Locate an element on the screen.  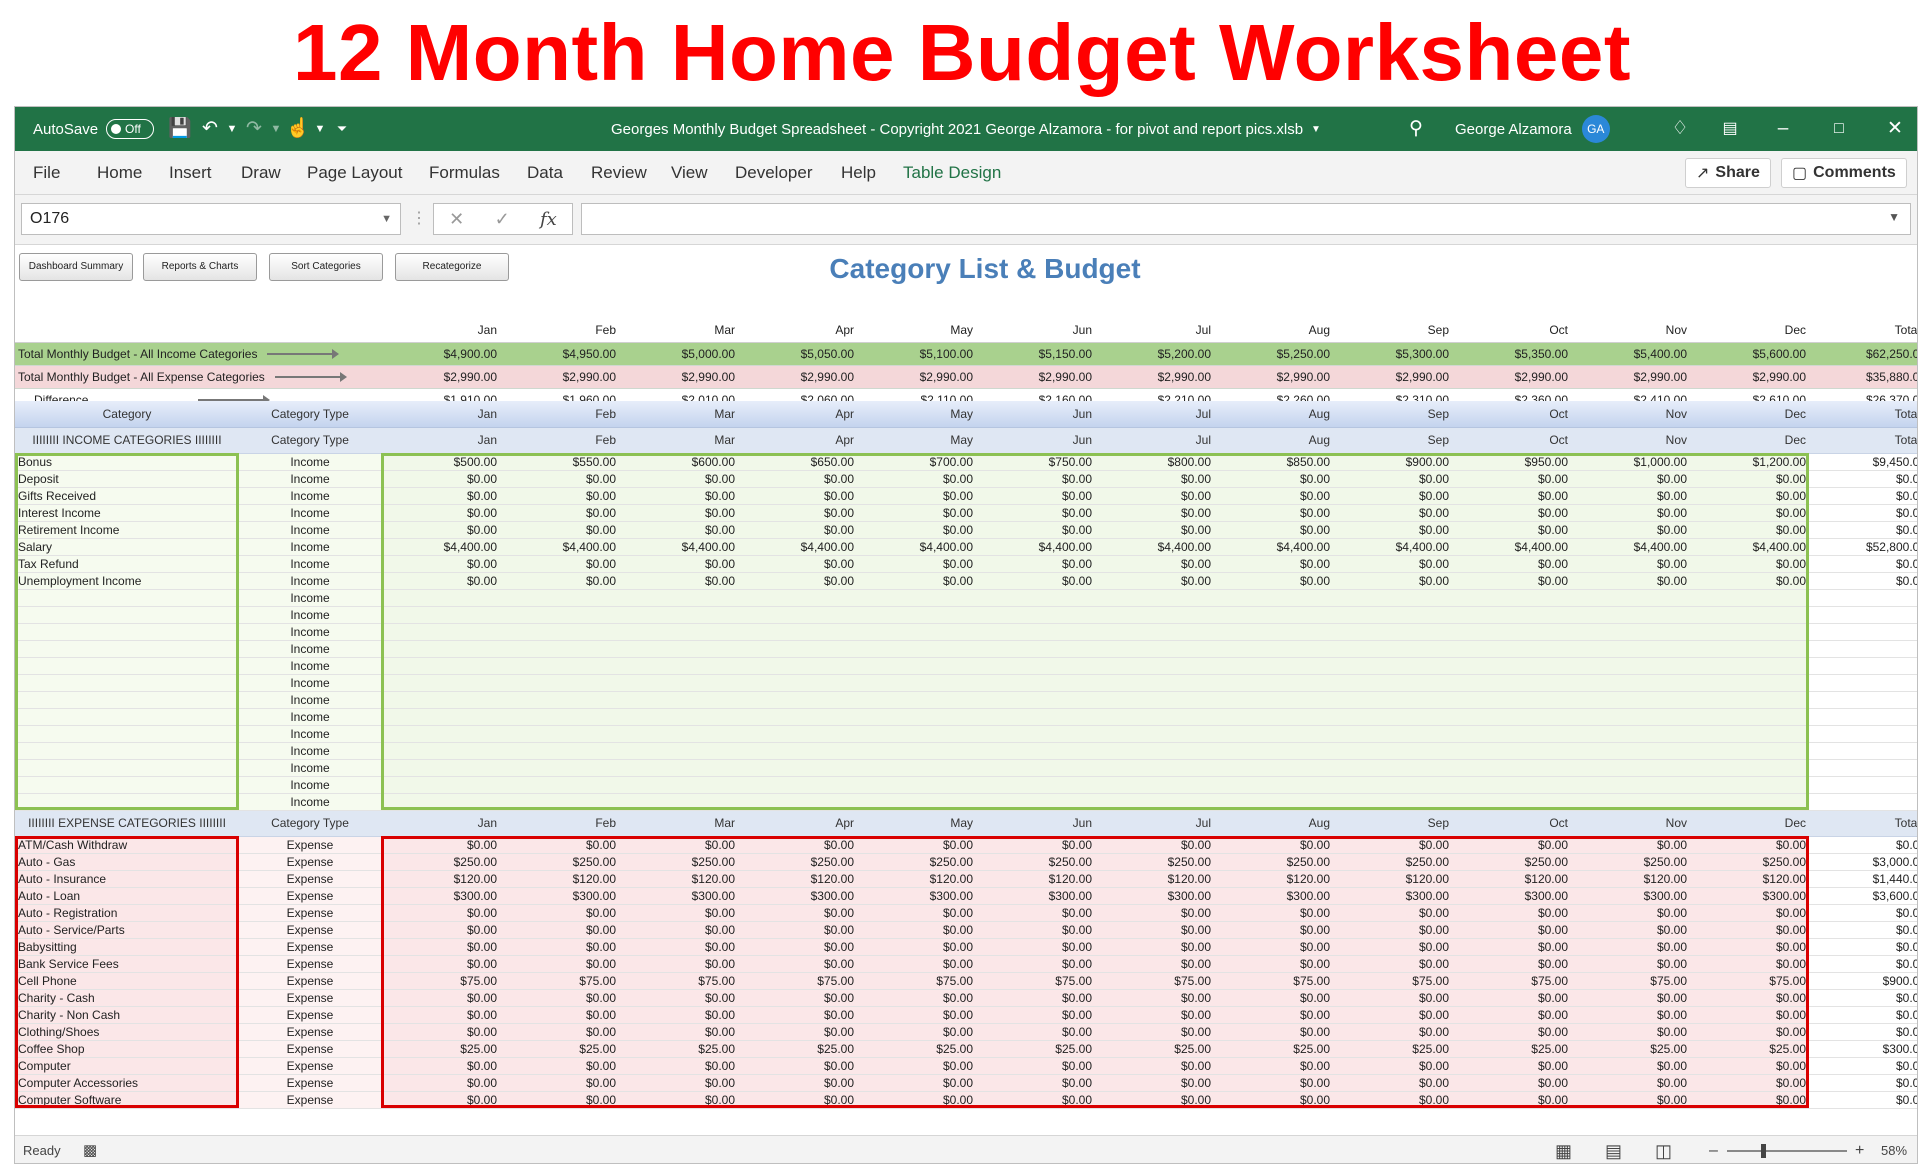
month-value: $1,000.00 is located at coordinates (1630, 462).